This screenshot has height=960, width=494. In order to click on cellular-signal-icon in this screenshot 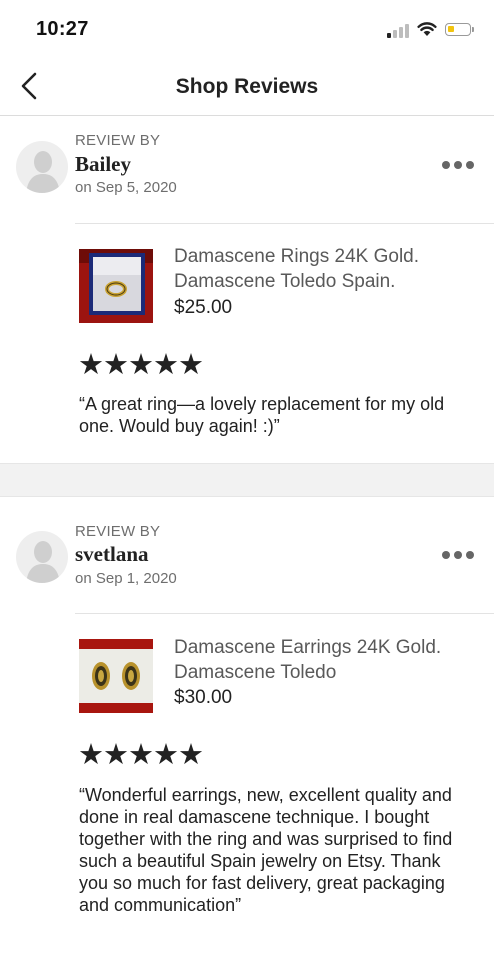, I will do `click(399, 31)`.